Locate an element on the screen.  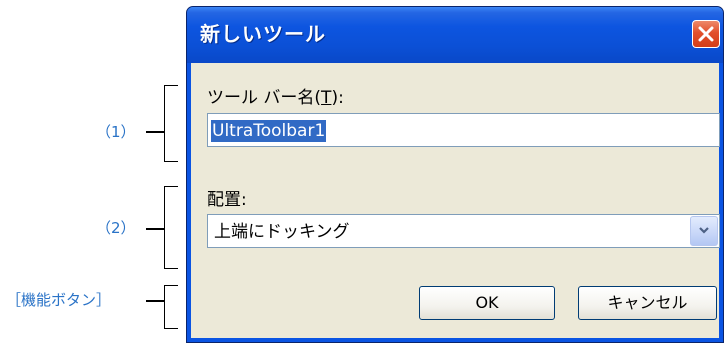
dialog-title: 新しいツール is located at coordinates (263, 34).